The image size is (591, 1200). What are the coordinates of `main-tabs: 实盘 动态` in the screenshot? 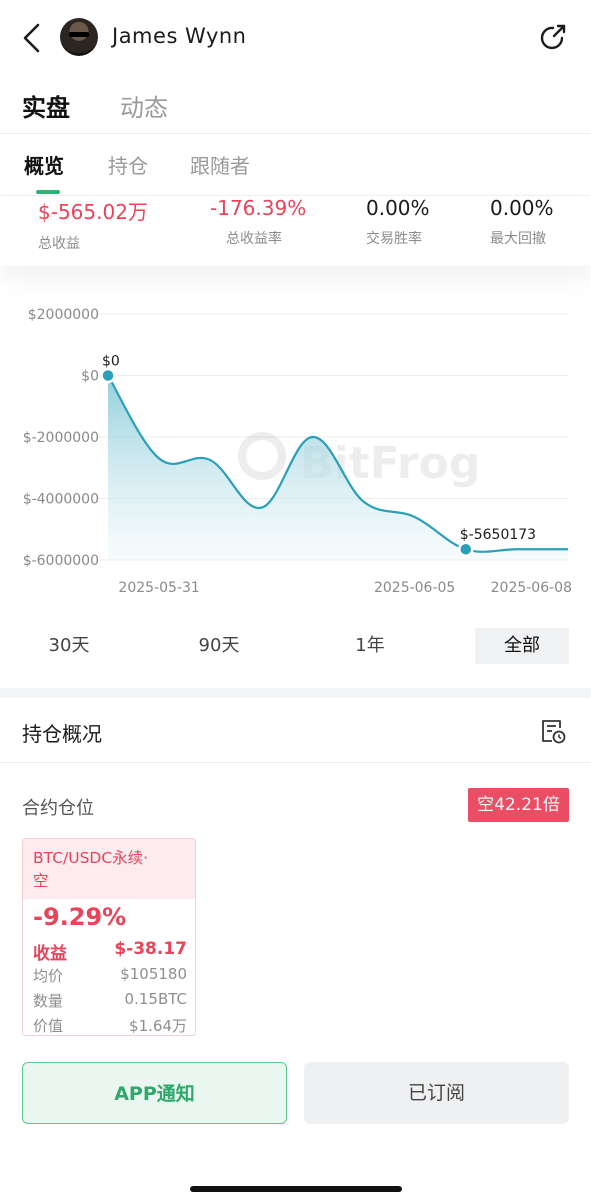 It's located at (295, 105).